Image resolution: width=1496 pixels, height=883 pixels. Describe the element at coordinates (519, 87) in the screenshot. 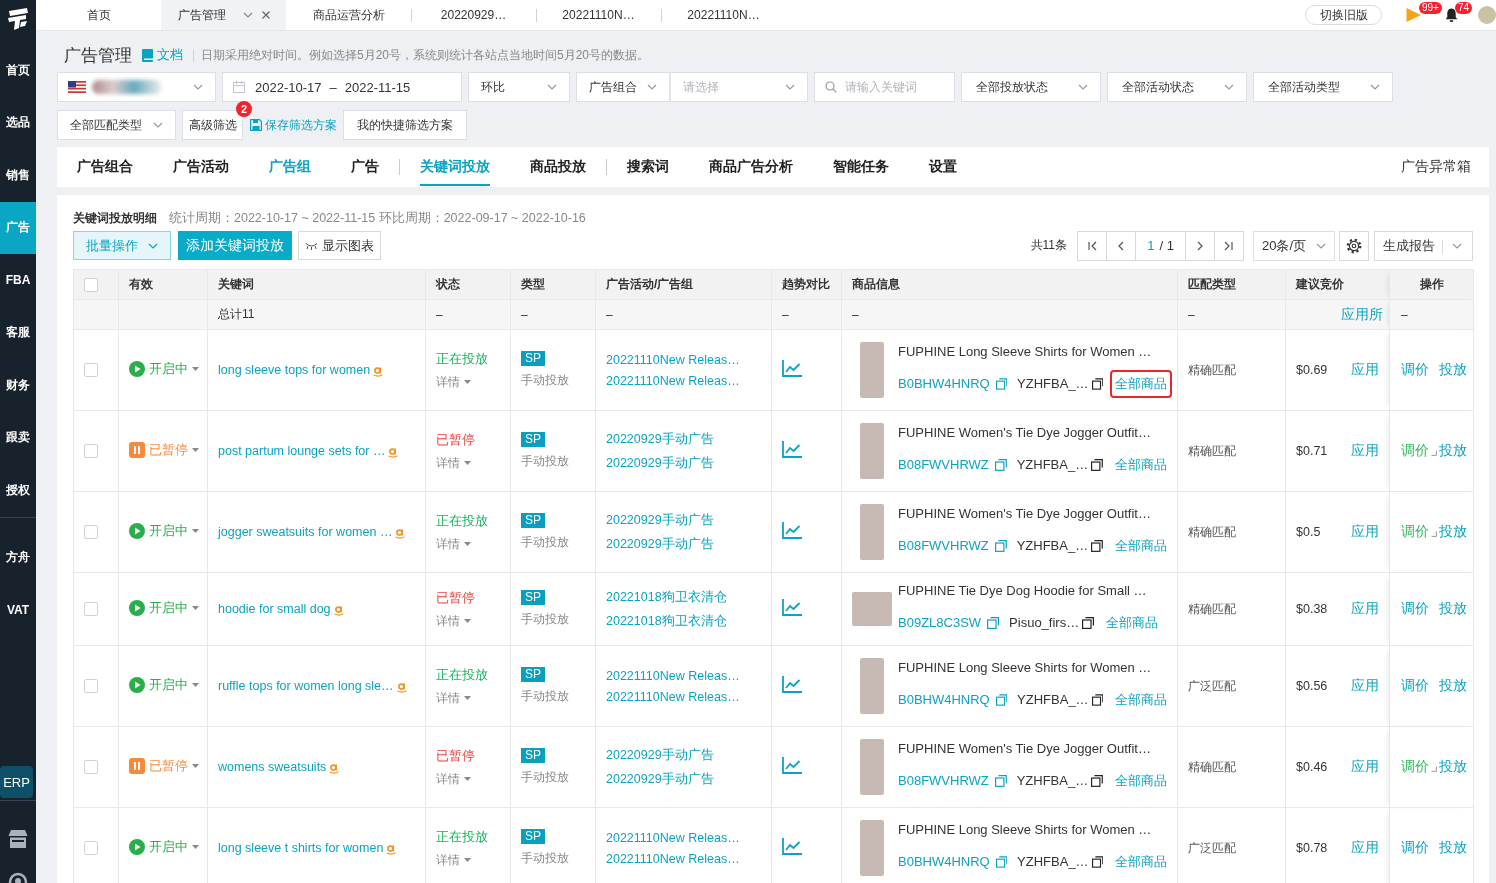

I see `compare-select: 环比` at that location.